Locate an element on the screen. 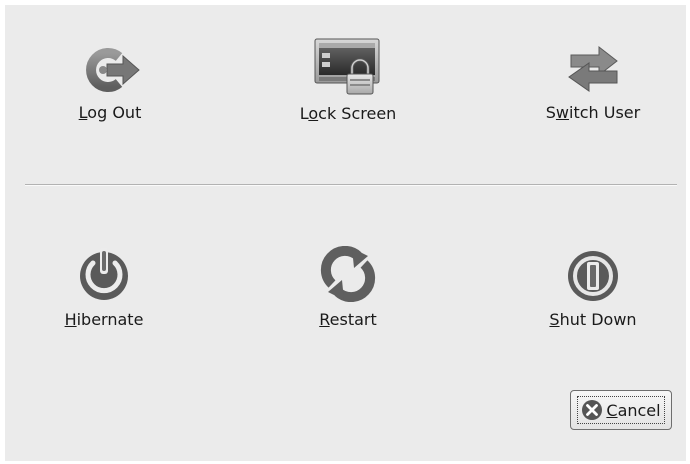  hibernate-button: Hibernate is located at coordinates (104, 287).